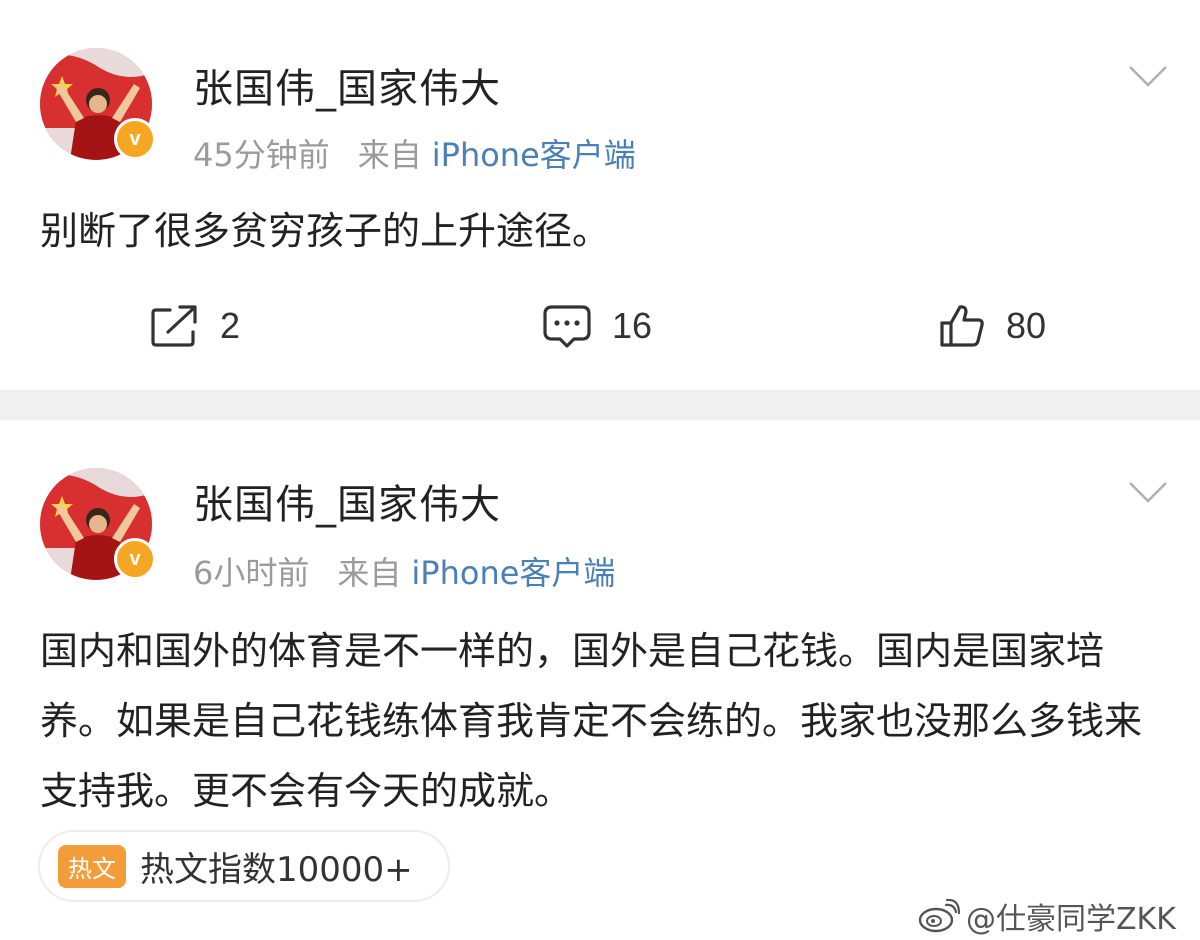  I want to click on hot-index-text: 热文指数10000+, so click(276, 869).